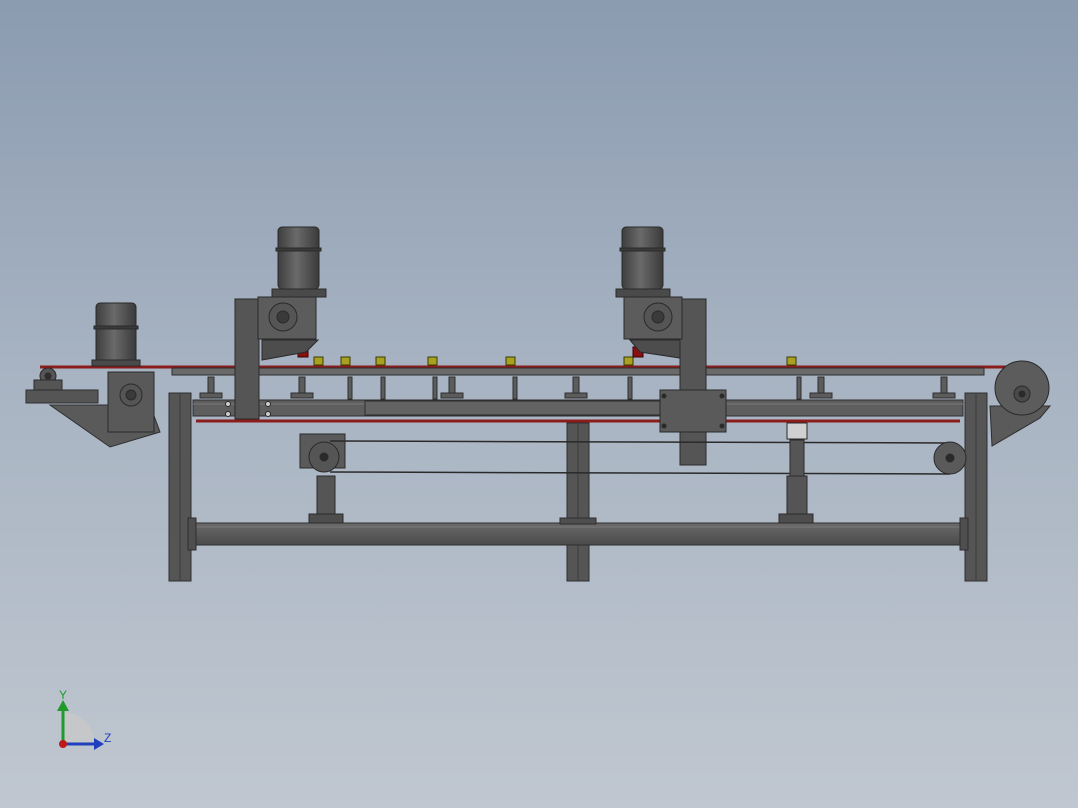 Image resolution: width=1078 pixels, height=808 pixels. What do you see at coordinates (633, 473) in the screenshot?
I see `lower-drive-assembly` at bounding box center [633, 473].